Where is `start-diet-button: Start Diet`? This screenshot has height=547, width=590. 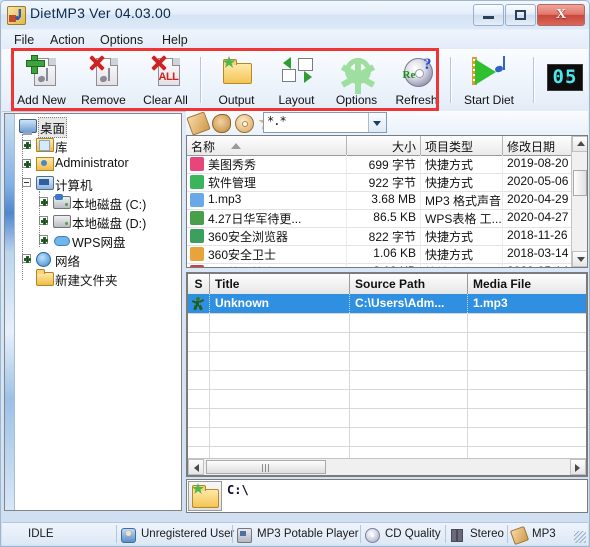
start-diet-button: Start Diet is located at coordinates (489, 80).